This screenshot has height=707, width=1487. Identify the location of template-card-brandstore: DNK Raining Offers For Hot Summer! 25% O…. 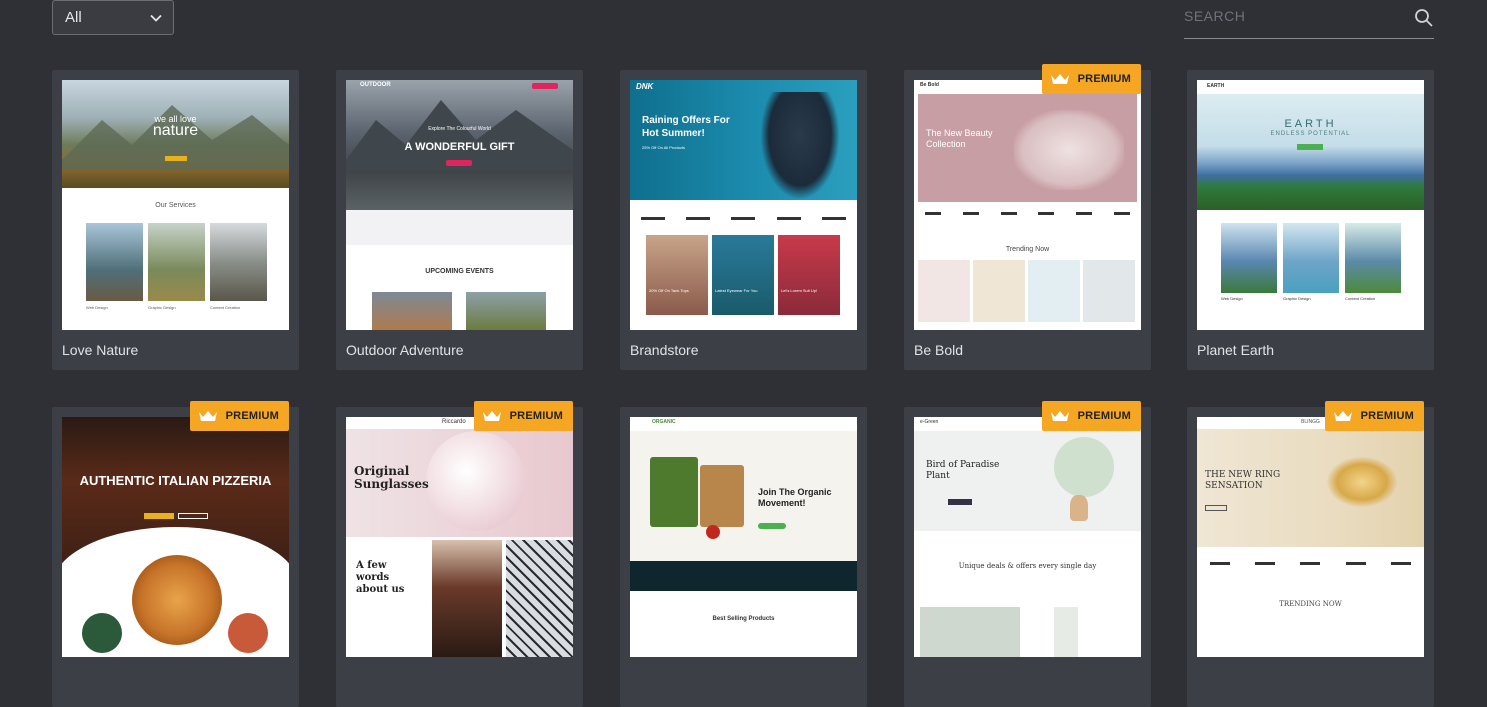
(743, 220).